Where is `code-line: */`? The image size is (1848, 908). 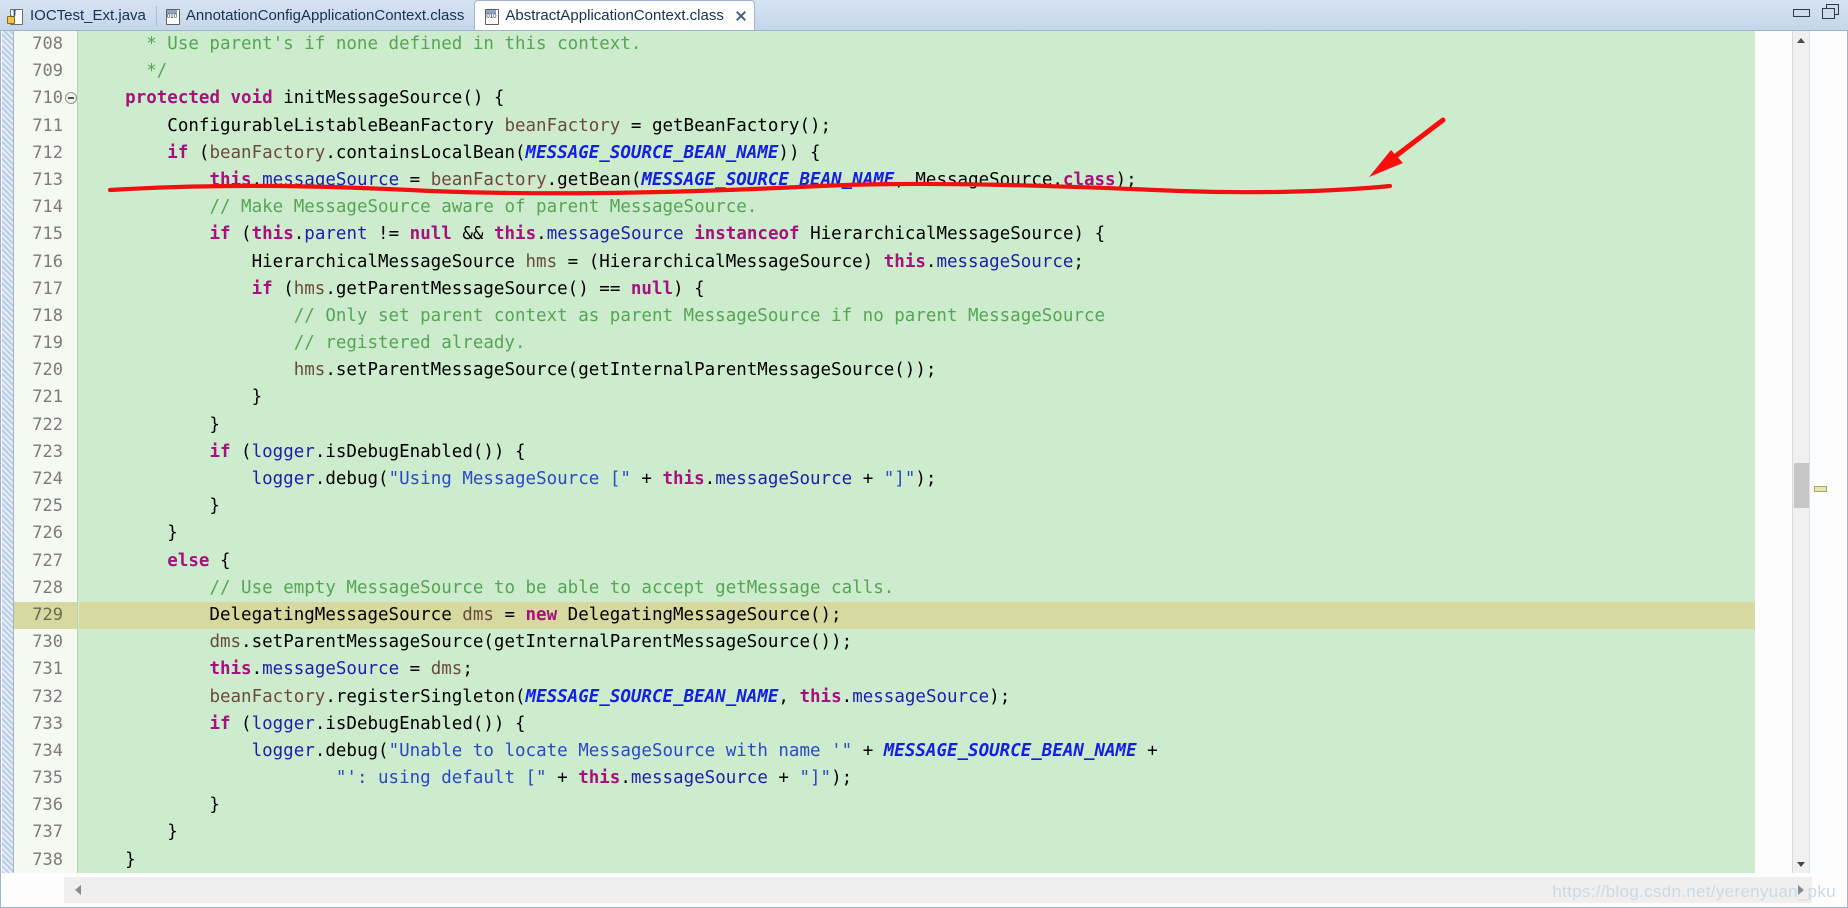 code-line: */ is located at coordinates (917, 71).